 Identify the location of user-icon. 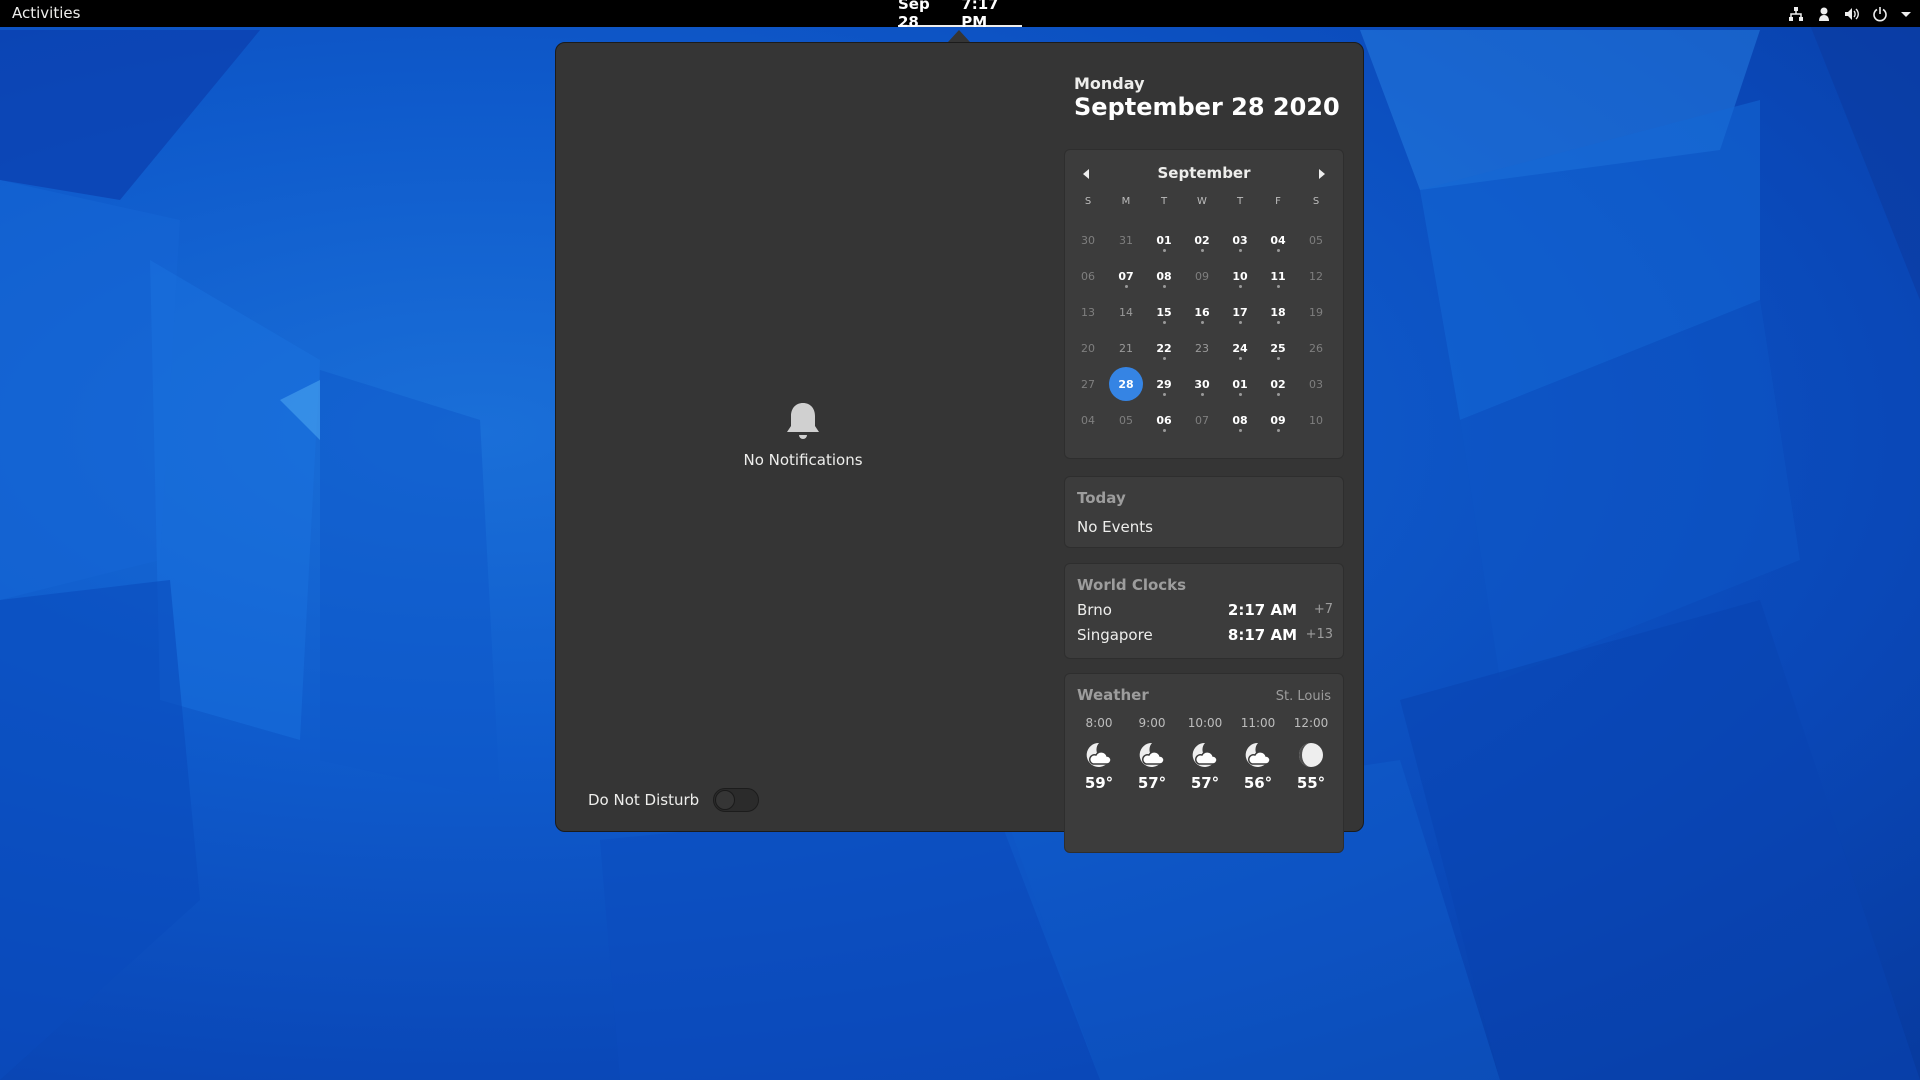
(1824, 14).